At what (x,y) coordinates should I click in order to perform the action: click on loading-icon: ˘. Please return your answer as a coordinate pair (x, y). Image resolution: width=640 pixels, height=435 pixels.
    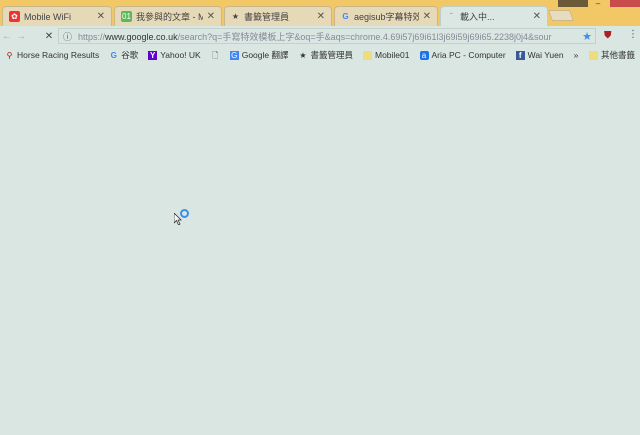
    Looking at the image, I should click on (451, 16).